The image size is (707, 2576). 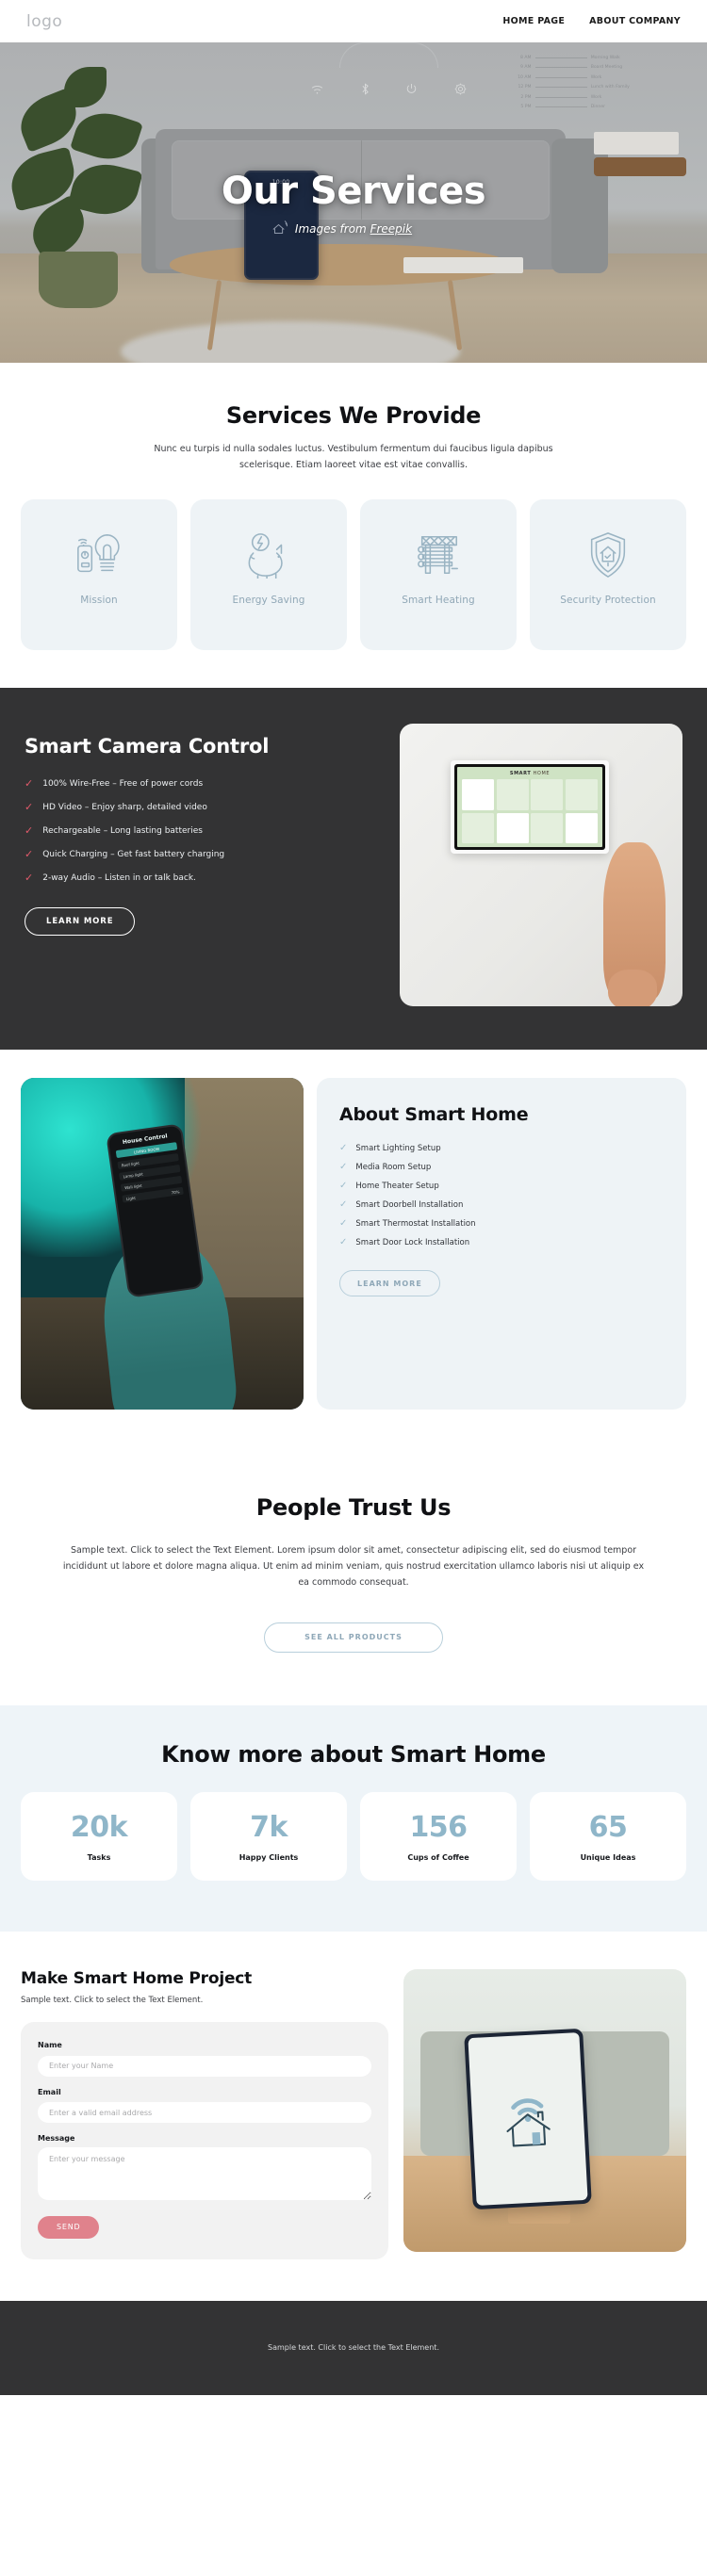 I want to click on about-item-label: Smart Doorbell Installation, so click(x=409, y=1205).